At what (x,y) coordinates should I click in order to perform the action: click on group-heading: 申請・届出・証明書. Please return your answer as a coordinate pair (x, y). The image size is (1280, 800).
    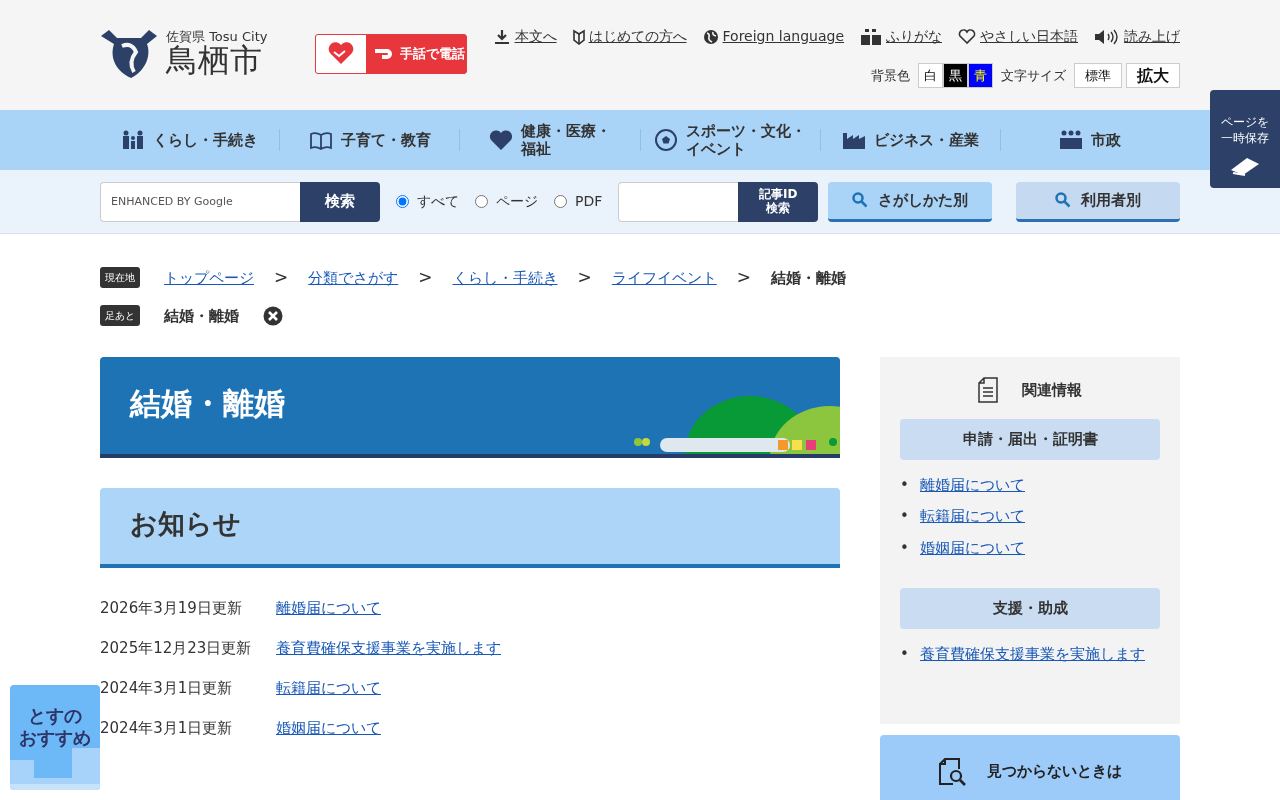
    Looking at the image, I should click on (1030, 439).